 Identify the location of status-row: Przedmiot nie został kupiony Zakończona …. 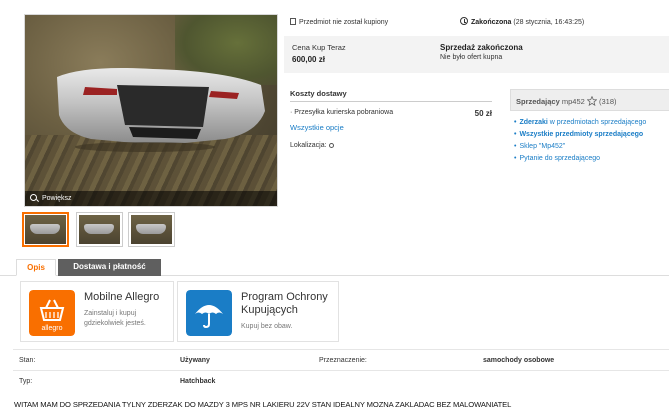
(479, 23).